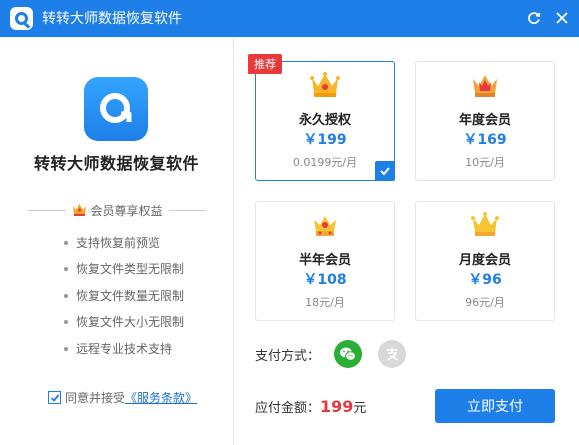  What do you see at coordinates (124, 354) in the screenshot?
I see `list-item: 远程专业技术支持` at bounding box center [124, 354].